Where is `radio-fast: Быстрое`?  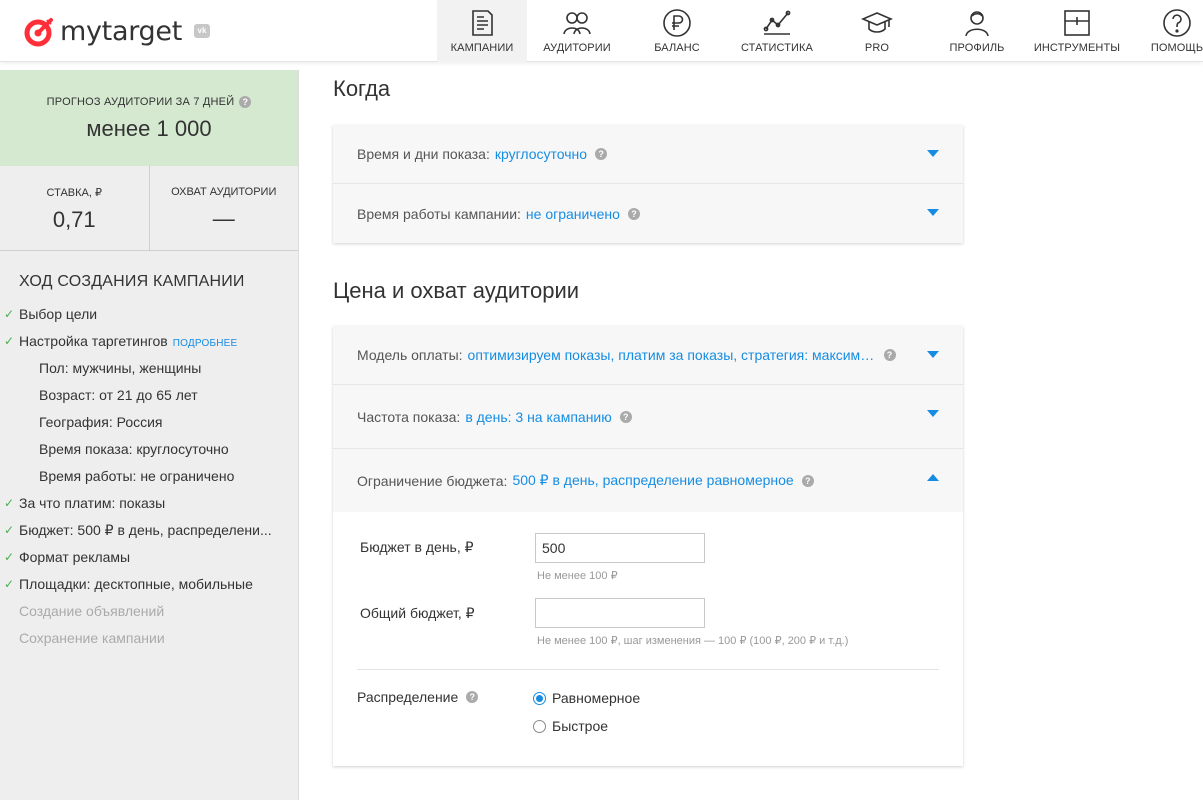
radio-fast: Быстрое is located at coordinates (570, 726).